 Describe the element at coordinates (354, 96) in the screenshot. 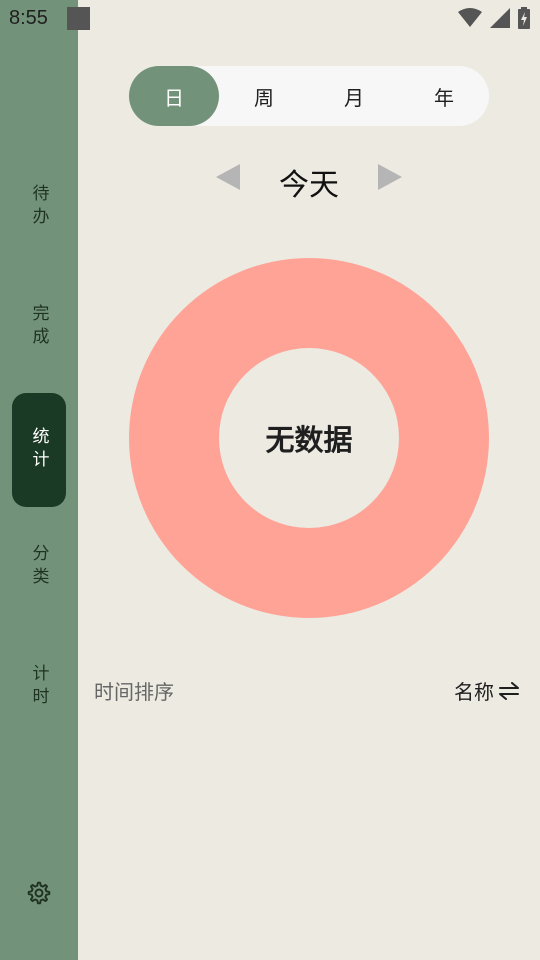

I see `tab-month: 月` at that location.